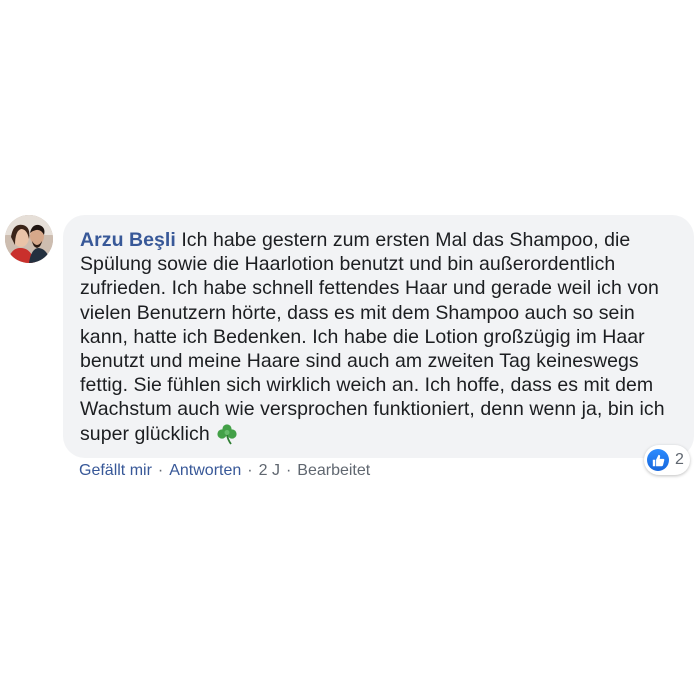  Describe the element at coordinates (115, 470) in the screenshot. I see `like-link: Gefällt mir` at that location.